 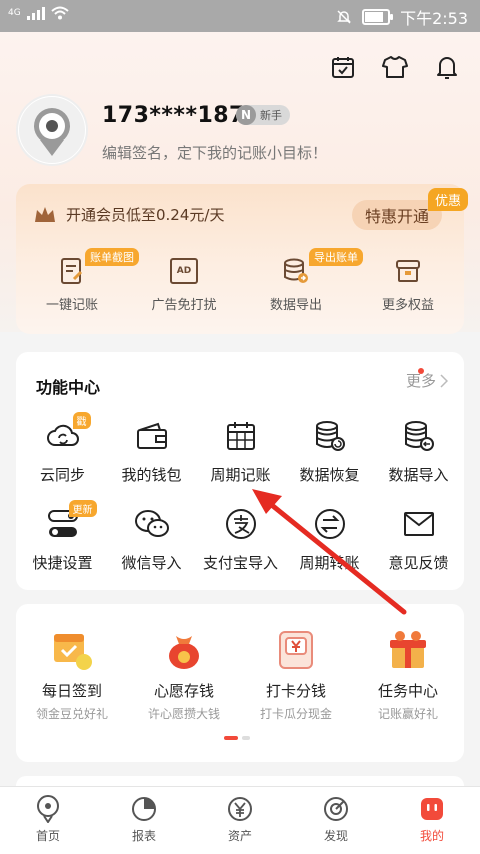 What do you see at coordinates (240, 809) in the screenshot?
I see `assets-icon` at bounding box center [240, 809].